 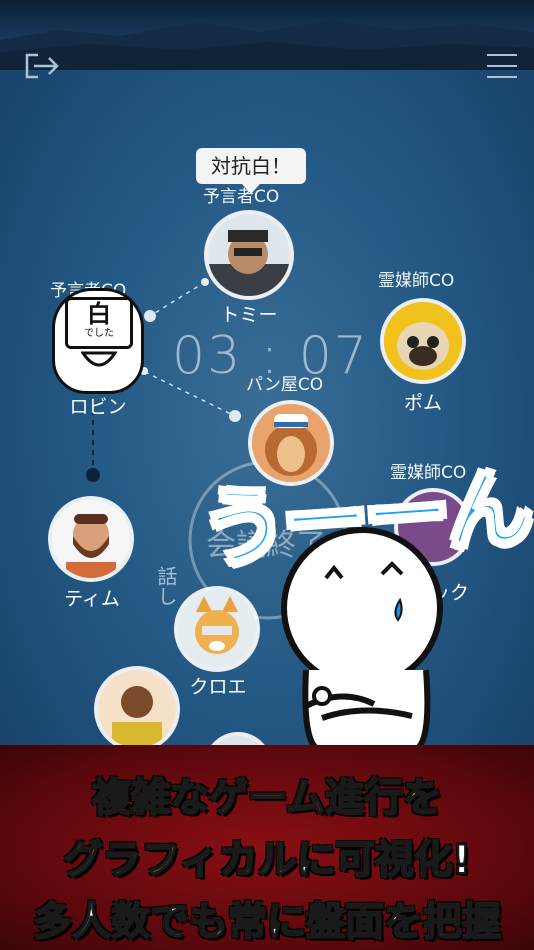 I want to click on banner-line-3: 多人数でも常に盤面を把握, so click(x=267, y=919).